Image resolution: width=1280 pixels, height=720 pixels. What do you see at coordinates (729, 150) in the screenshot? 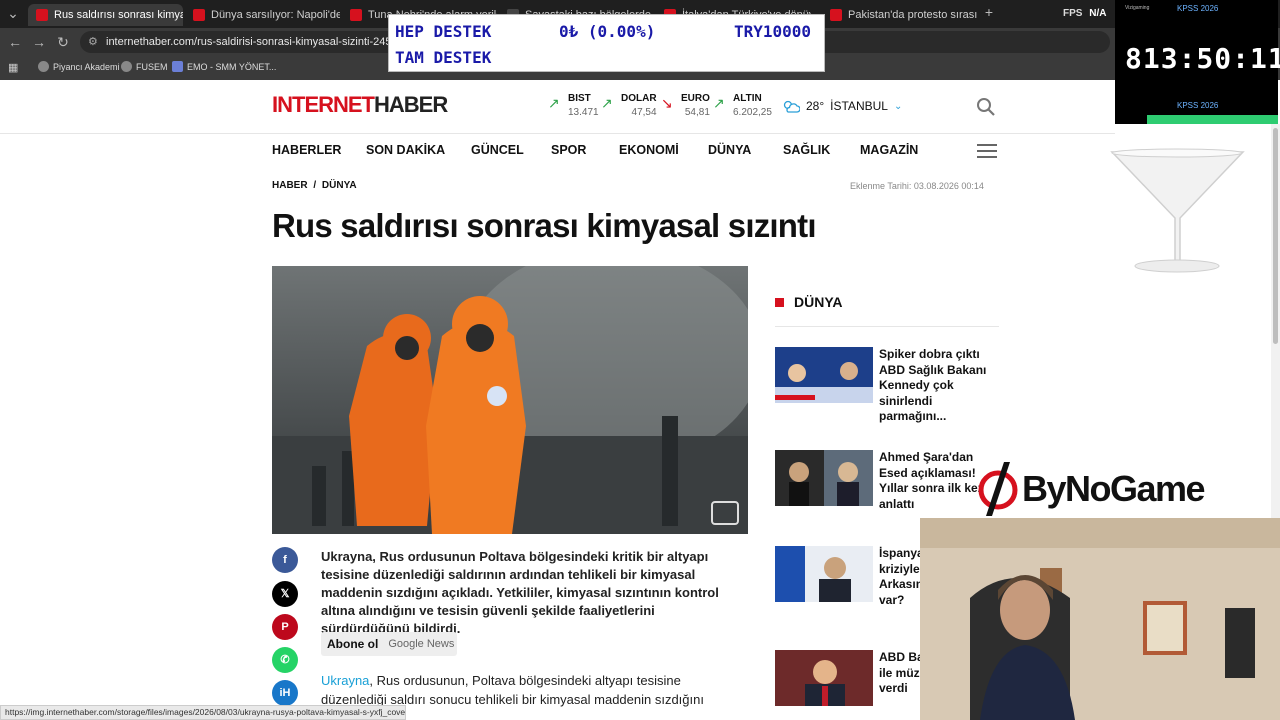
I see `nav-item-dunya: DÜNYA` at bounding box center [729, 150].